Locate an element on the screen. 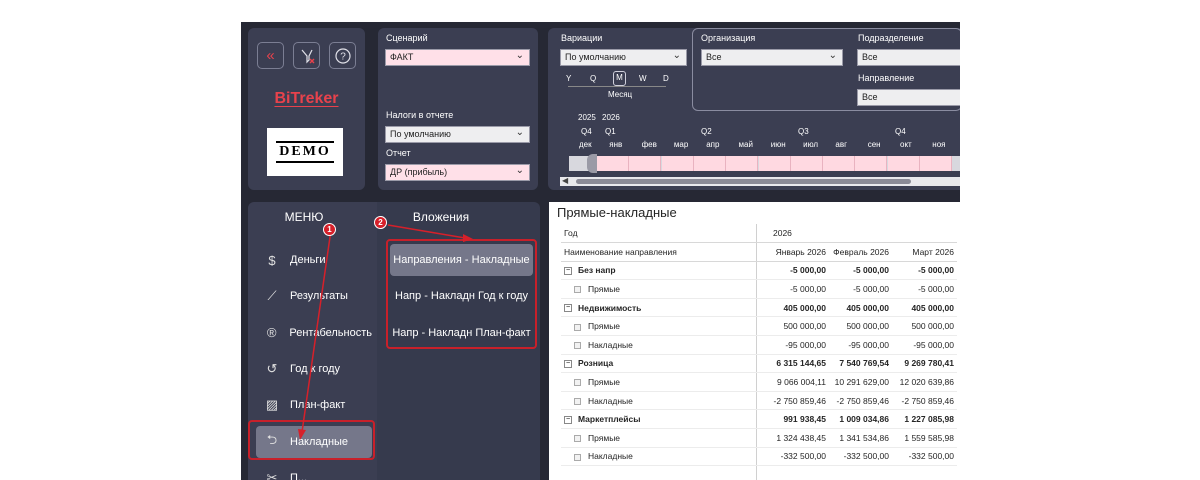 The image size is (1200, 480). timeline-month-label: сен is located at coordinates (874, 144).